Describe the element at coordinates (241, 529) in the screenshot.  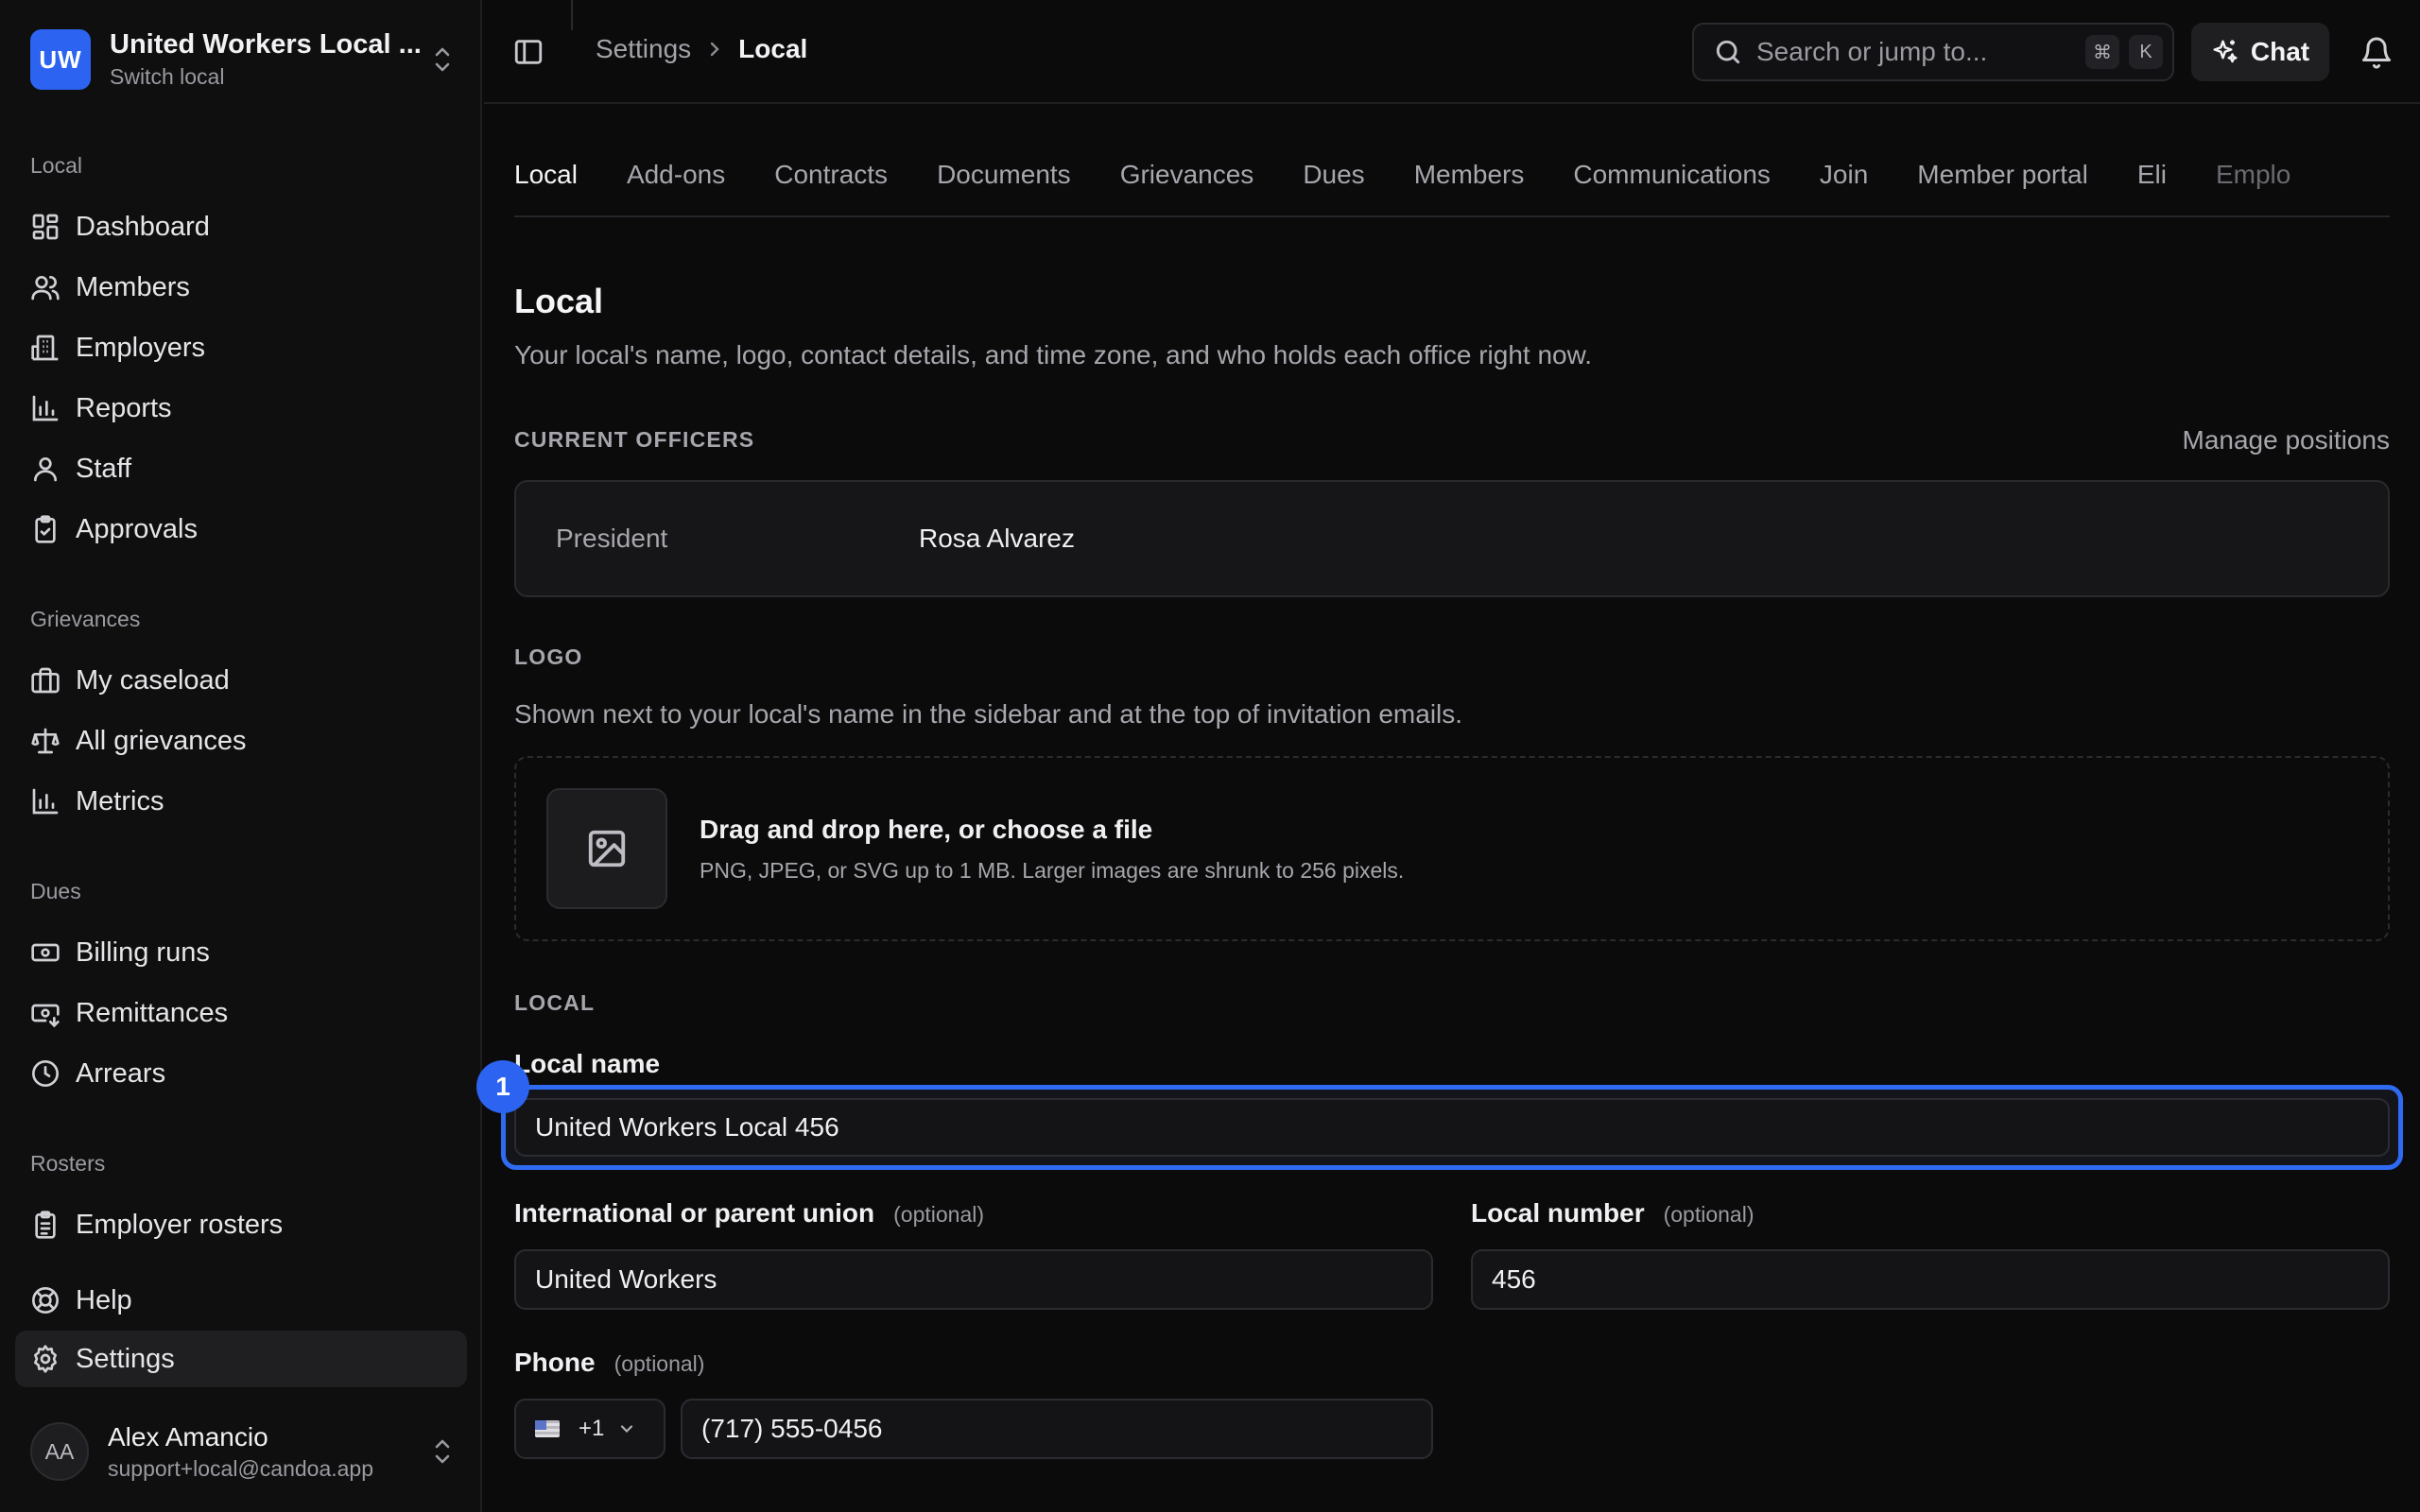
I see `sidebar-item-approvals: Approvals` at that location.